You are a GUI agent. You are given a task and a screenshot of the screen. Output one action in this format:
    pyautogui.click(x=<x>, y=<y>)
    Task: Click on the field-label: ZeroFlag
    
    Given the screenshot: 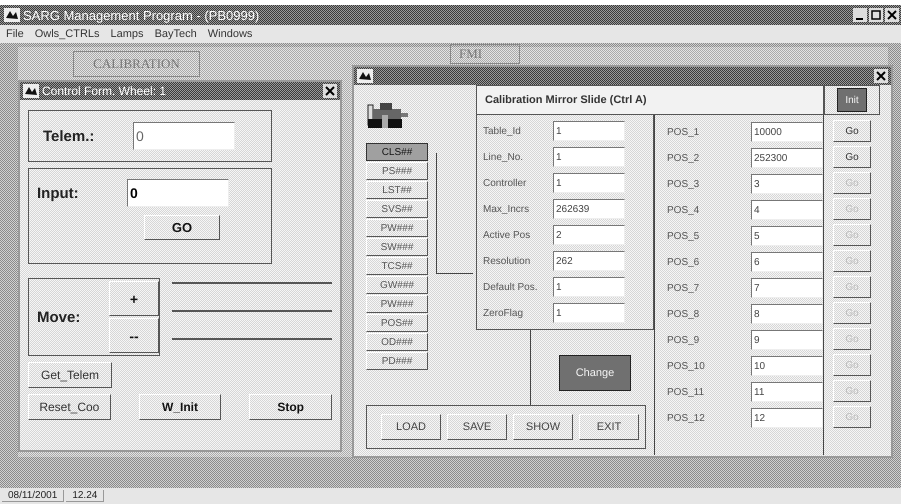 What is the action you would take?
    pyautogui.click(x=503, y=313)
    